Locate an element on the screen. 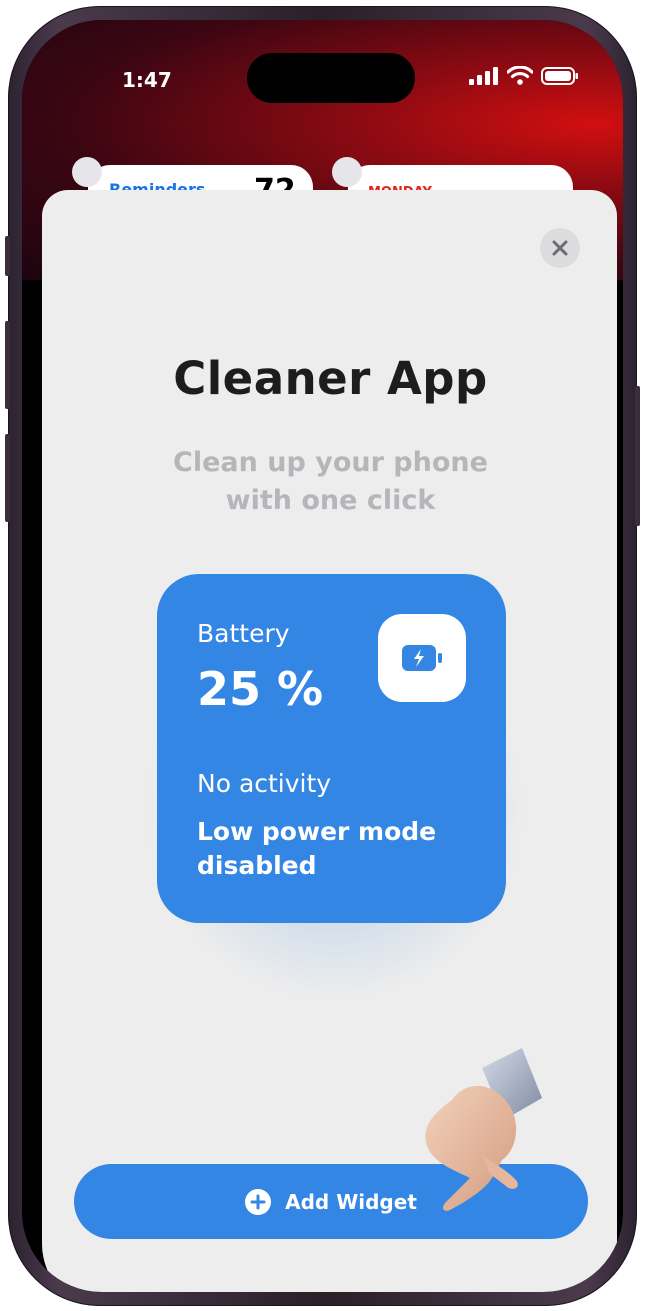 The height and width of the screenshot is (1311, 645). side-button is located at coordinates (637, 456).